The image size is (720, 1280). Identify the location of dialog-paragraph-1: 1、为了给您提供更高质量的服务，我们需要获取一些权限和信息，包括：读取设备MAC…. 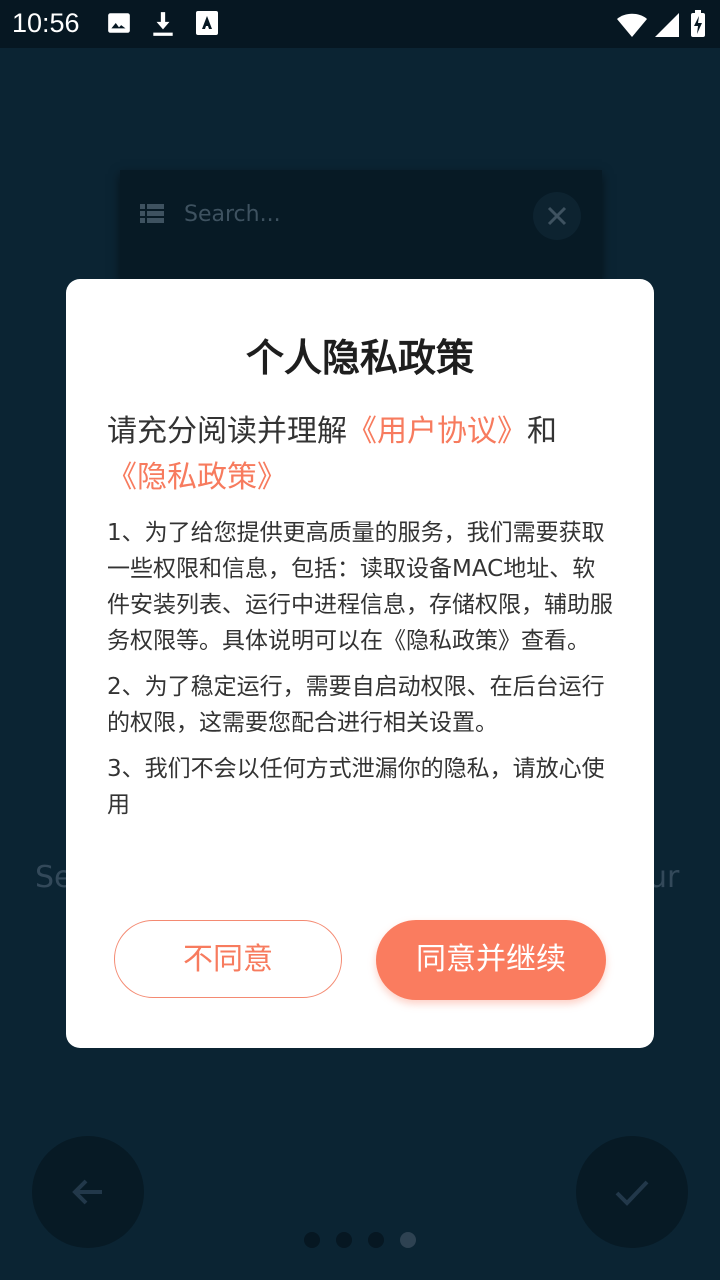
(360, 587).